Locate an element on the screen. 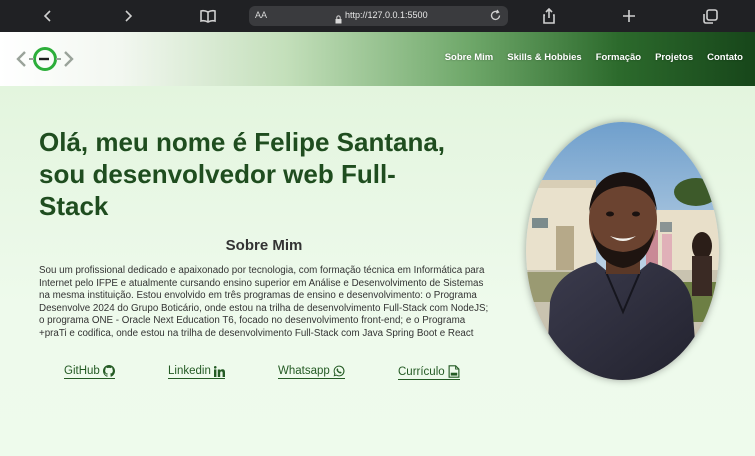 The image size is (755, 456). social-links: GitHub Linkedin Whatsapp Currículo is located at coordinates (260, 375).